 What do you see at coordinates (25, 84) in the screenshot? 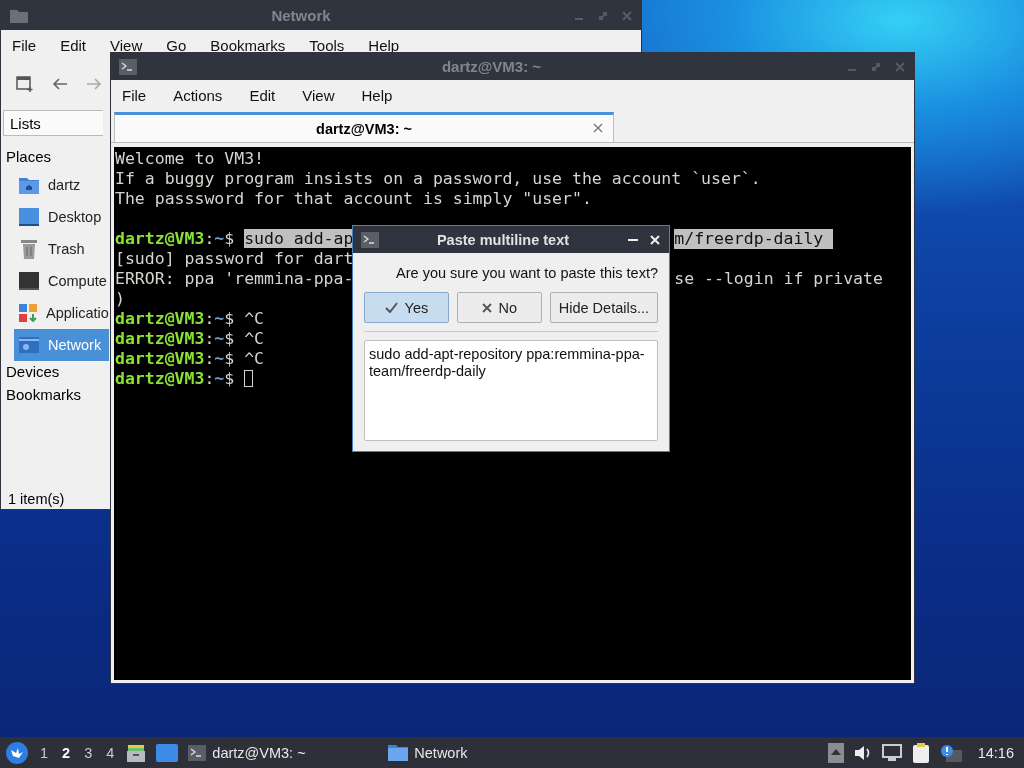
I see `new-window-icon` at bounding box center [25, 84].